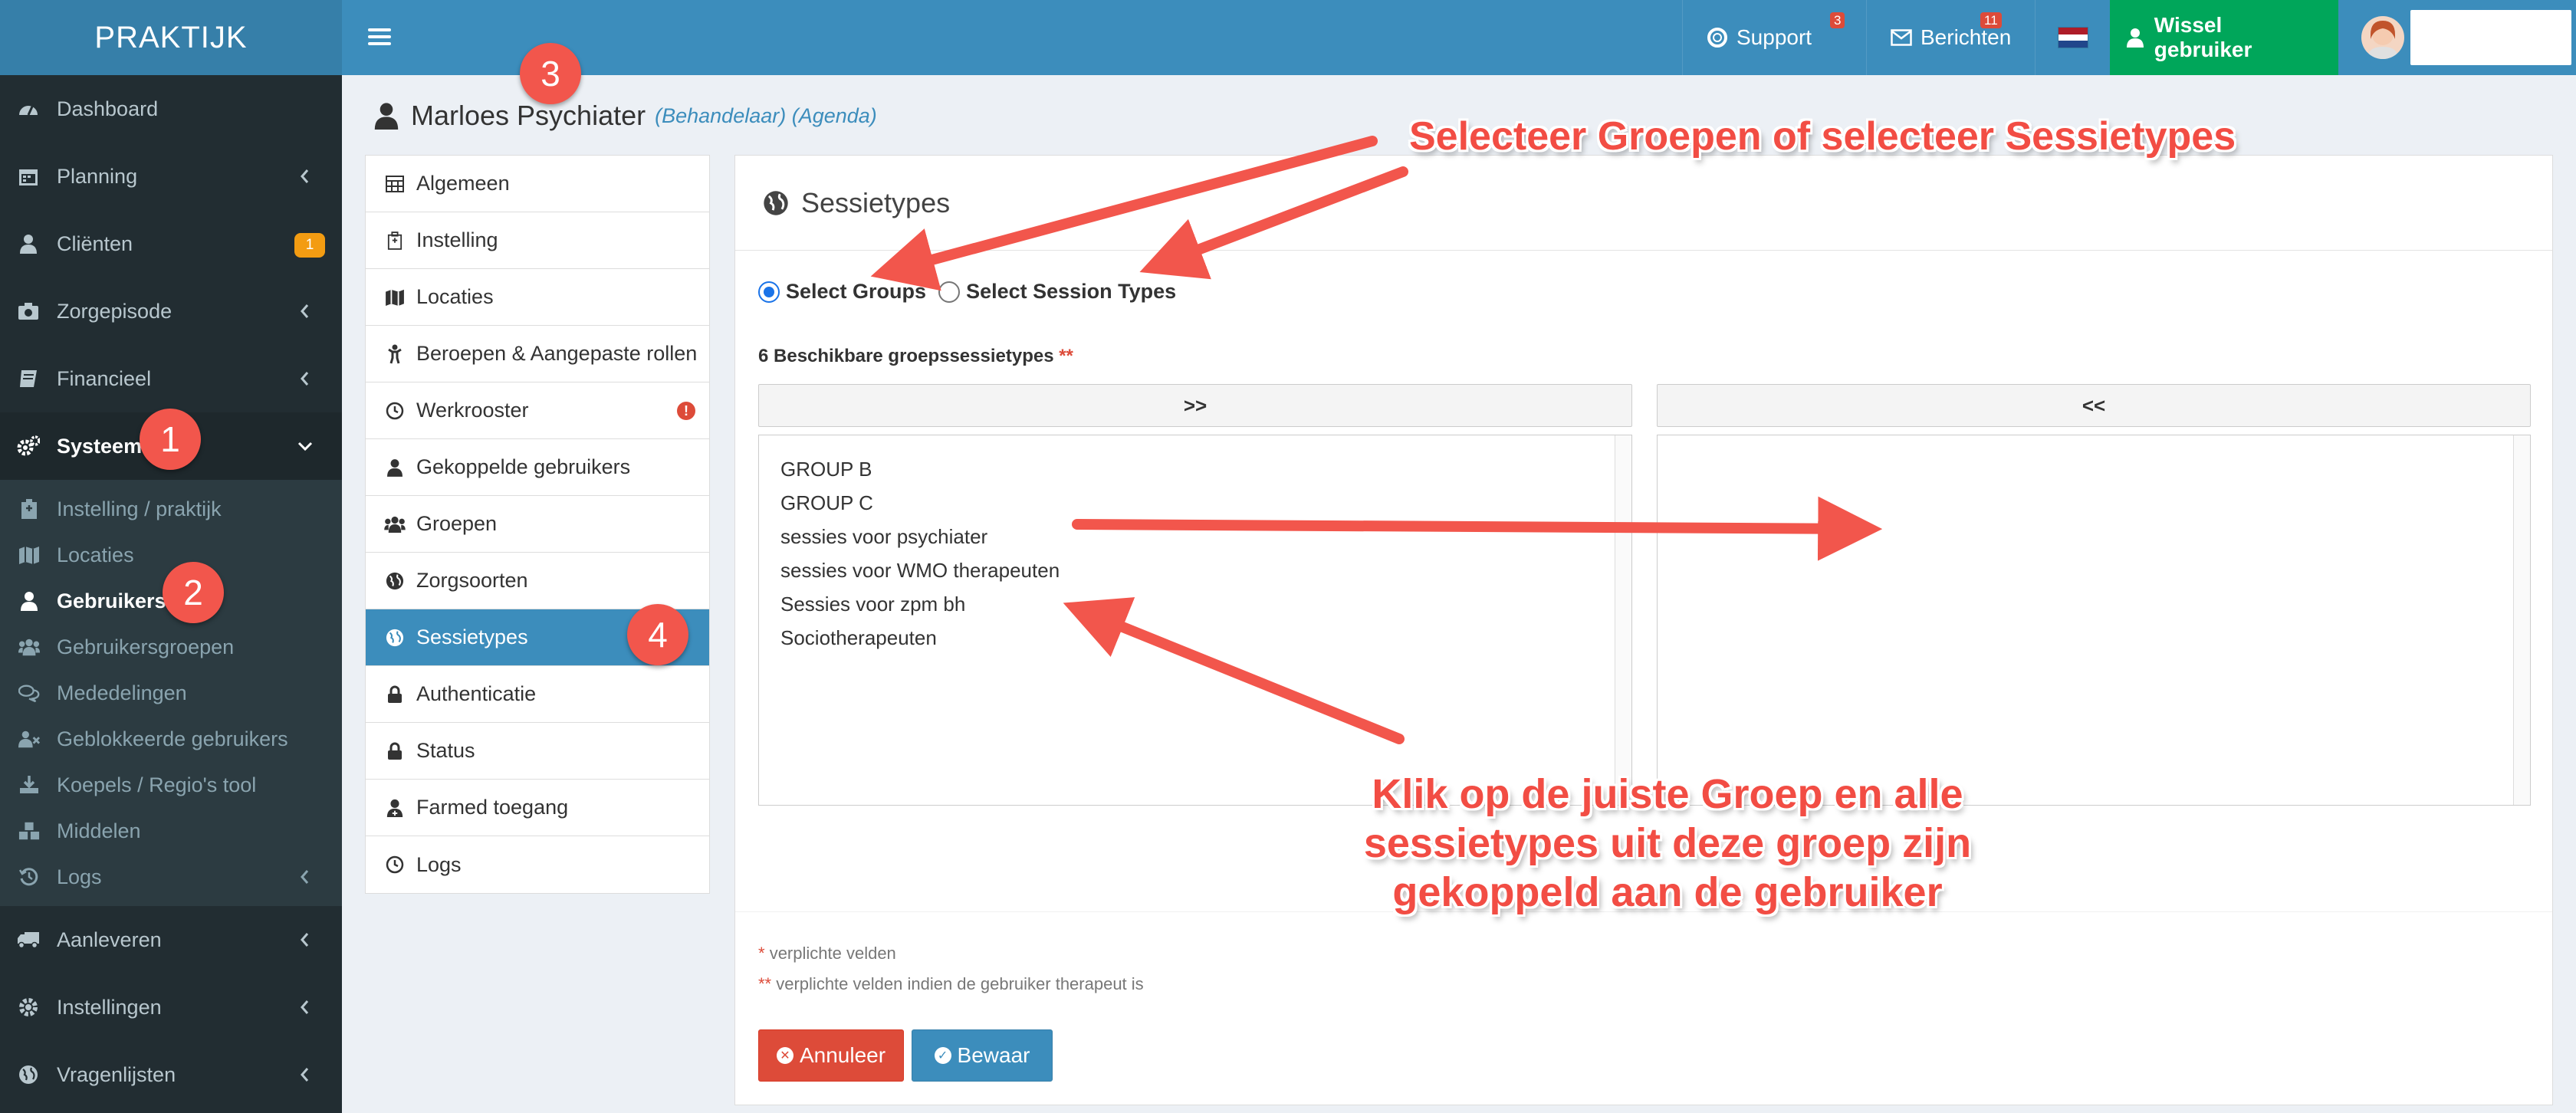 The height and width of the screenshot is (1113, 2576). I want to click on sidebar-item-zorgepisode: Zorgepisode, so click(171, 311).